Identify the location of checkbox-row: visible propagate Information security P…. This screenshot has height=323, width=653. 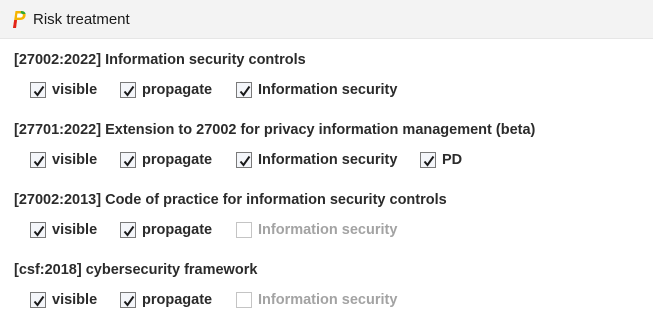
(326, 160).